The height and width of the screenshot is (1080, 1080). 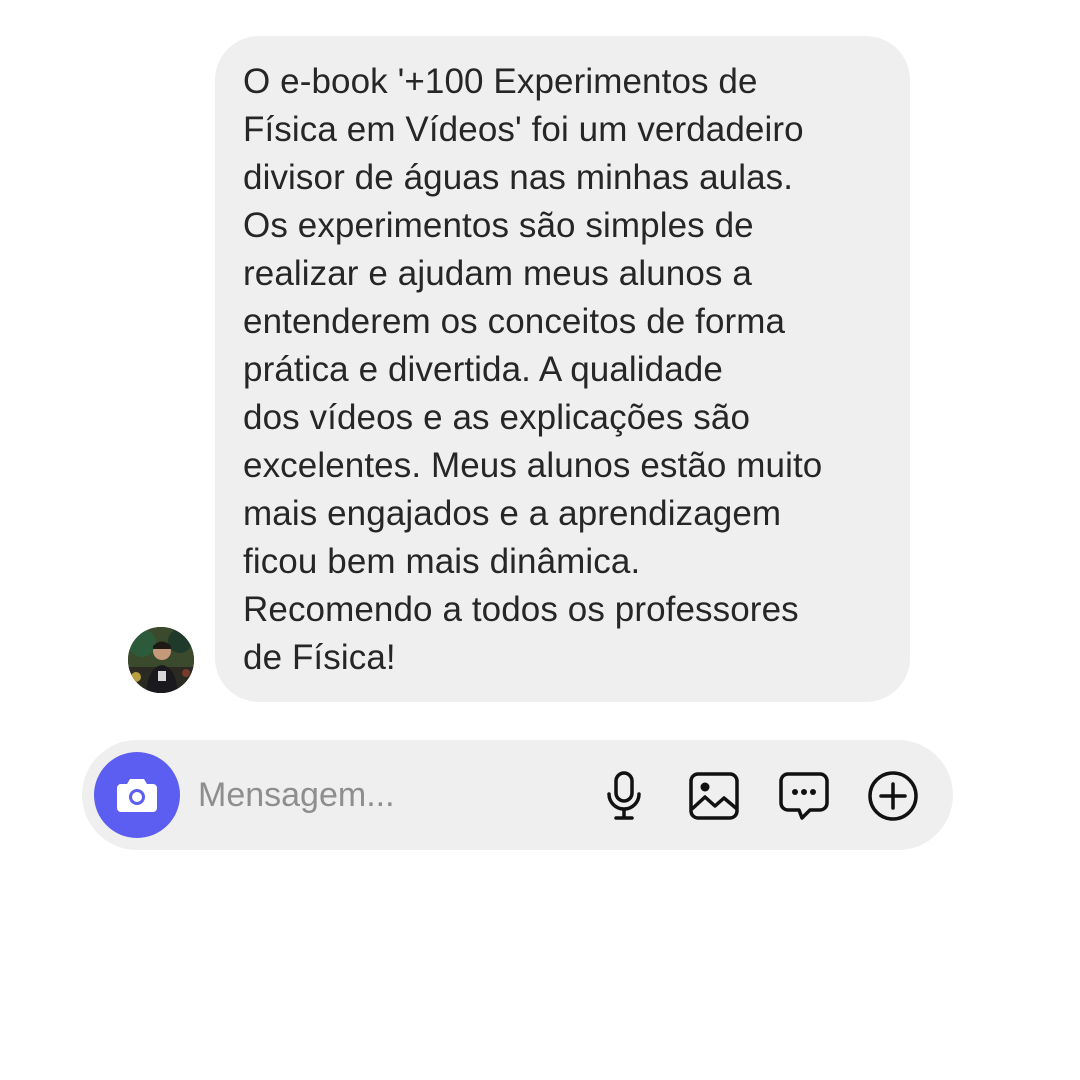 I want to click on sticker-button, so click(x=804, y=796).